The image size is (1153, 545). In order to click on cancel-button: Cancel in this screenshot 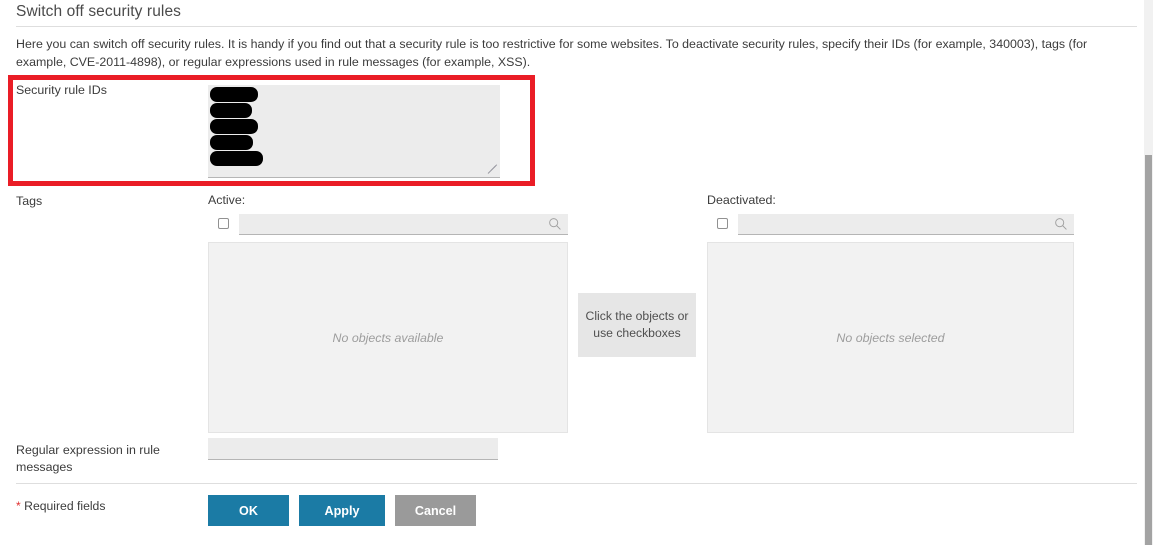, I will do `click(435, 510)`.